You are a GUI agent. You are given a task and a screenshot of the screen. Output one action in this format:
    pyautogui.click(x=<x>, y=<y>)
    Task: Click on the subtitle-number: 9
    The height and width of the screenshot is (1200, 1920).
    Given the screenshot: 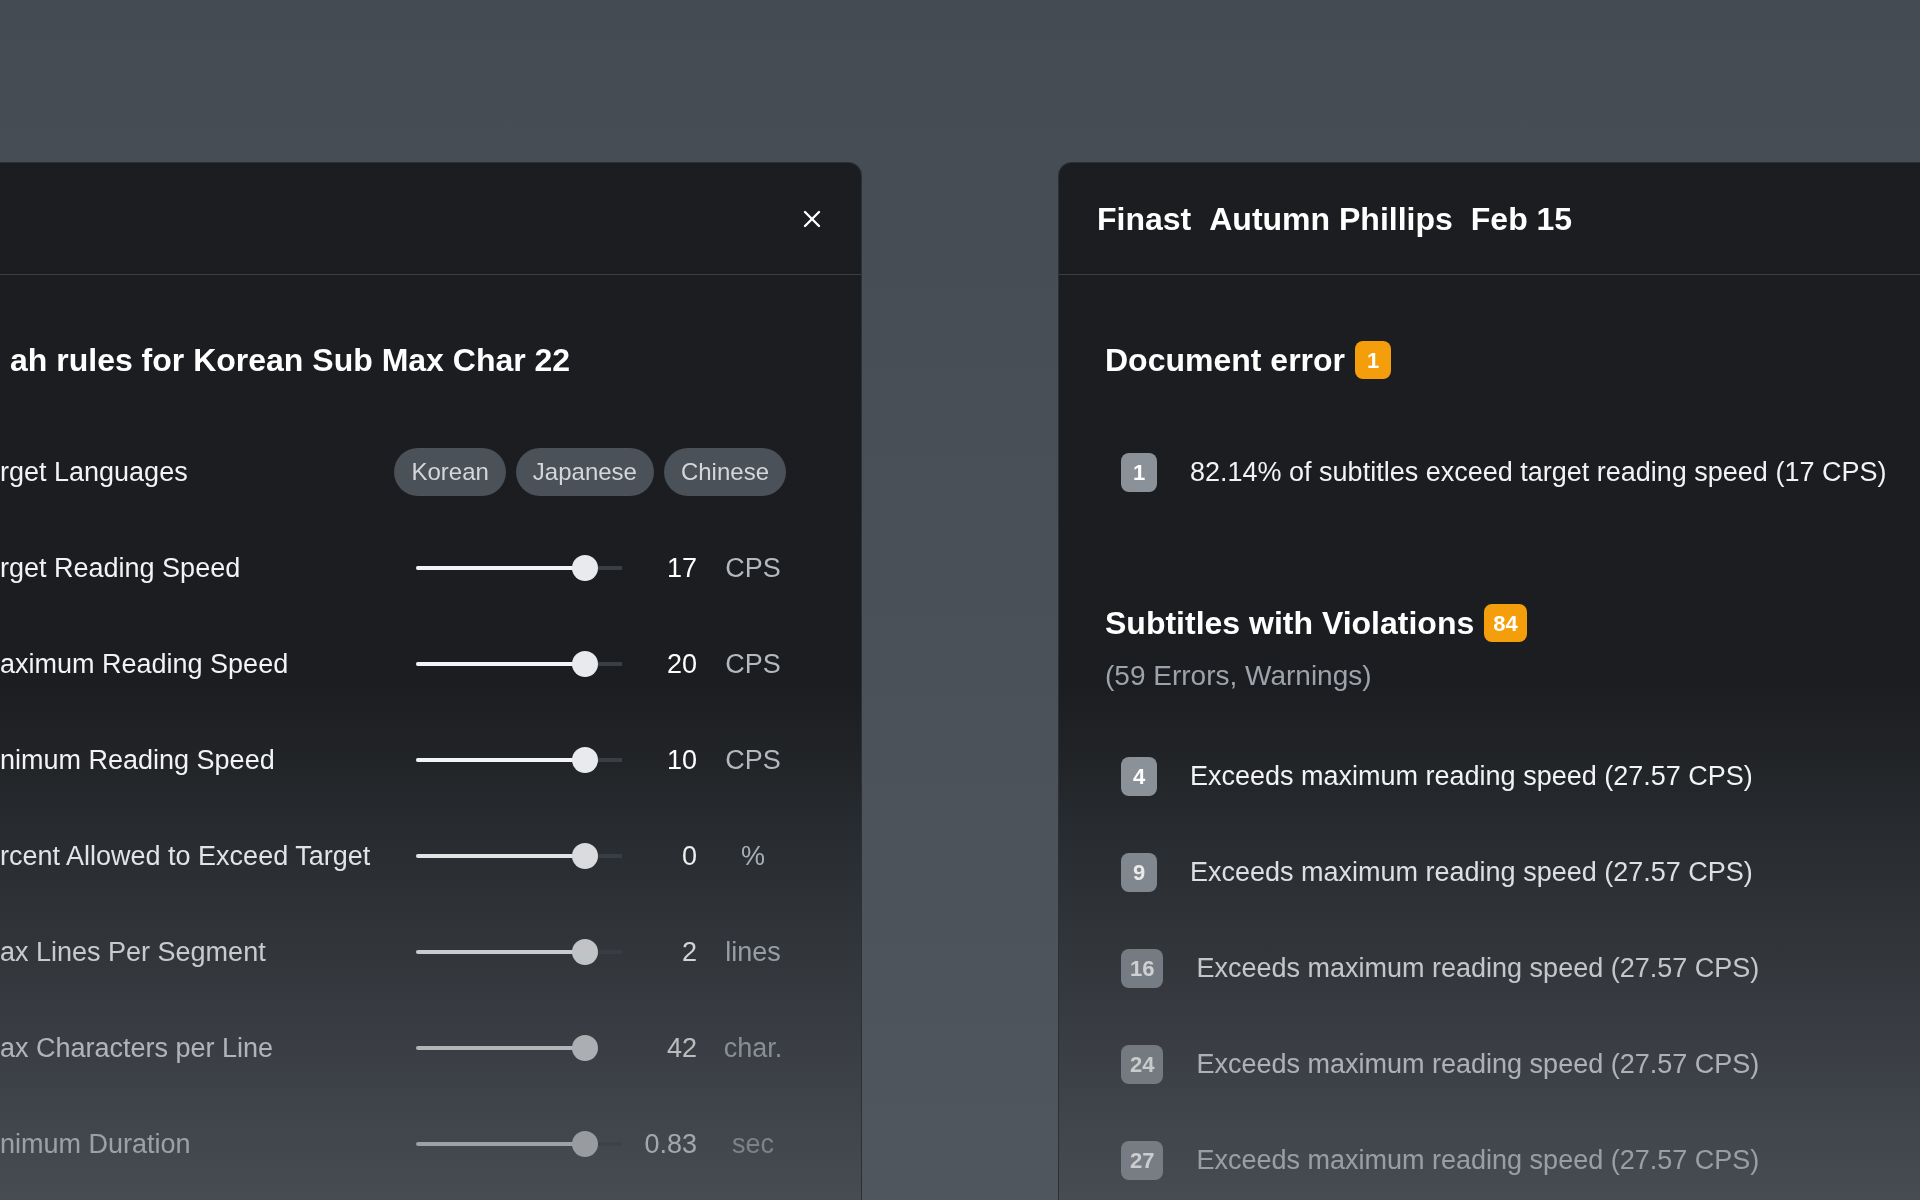 What is the action you would take?
    pyautogui.click(x=1139, y=872)
    